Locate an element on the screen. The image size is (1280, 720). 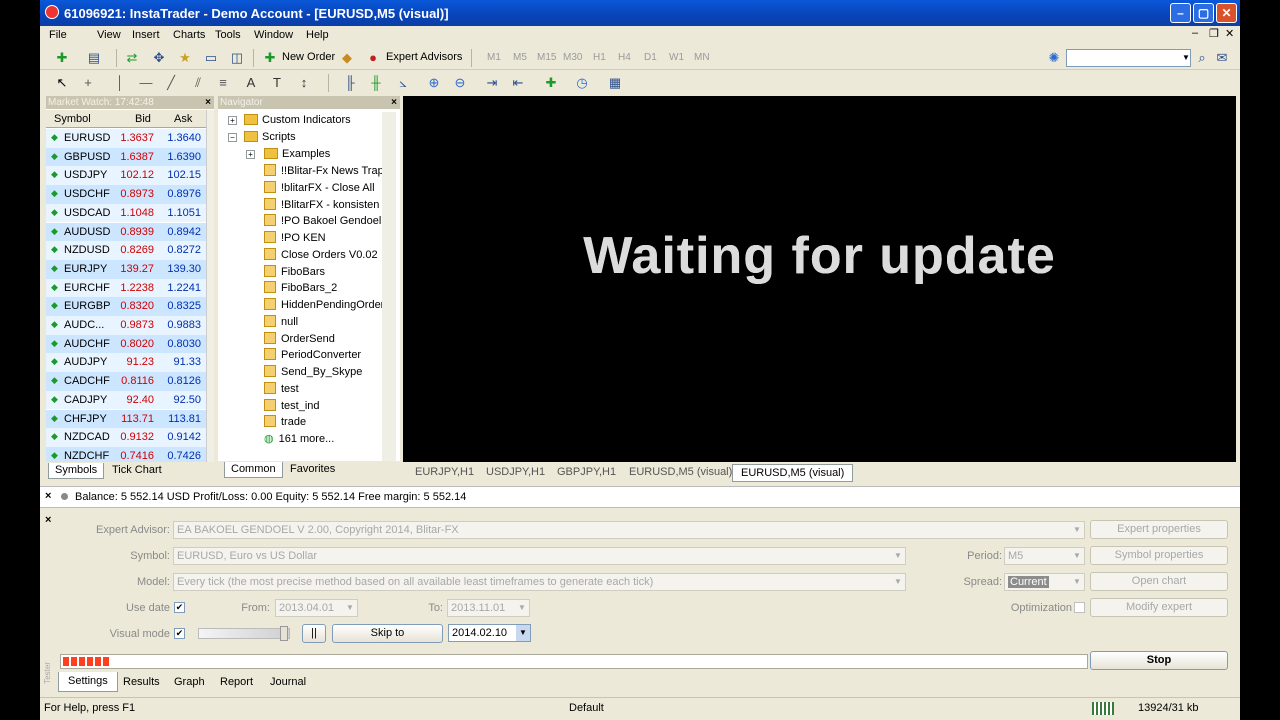
menu-view: View is located at coordinates (109, 35).